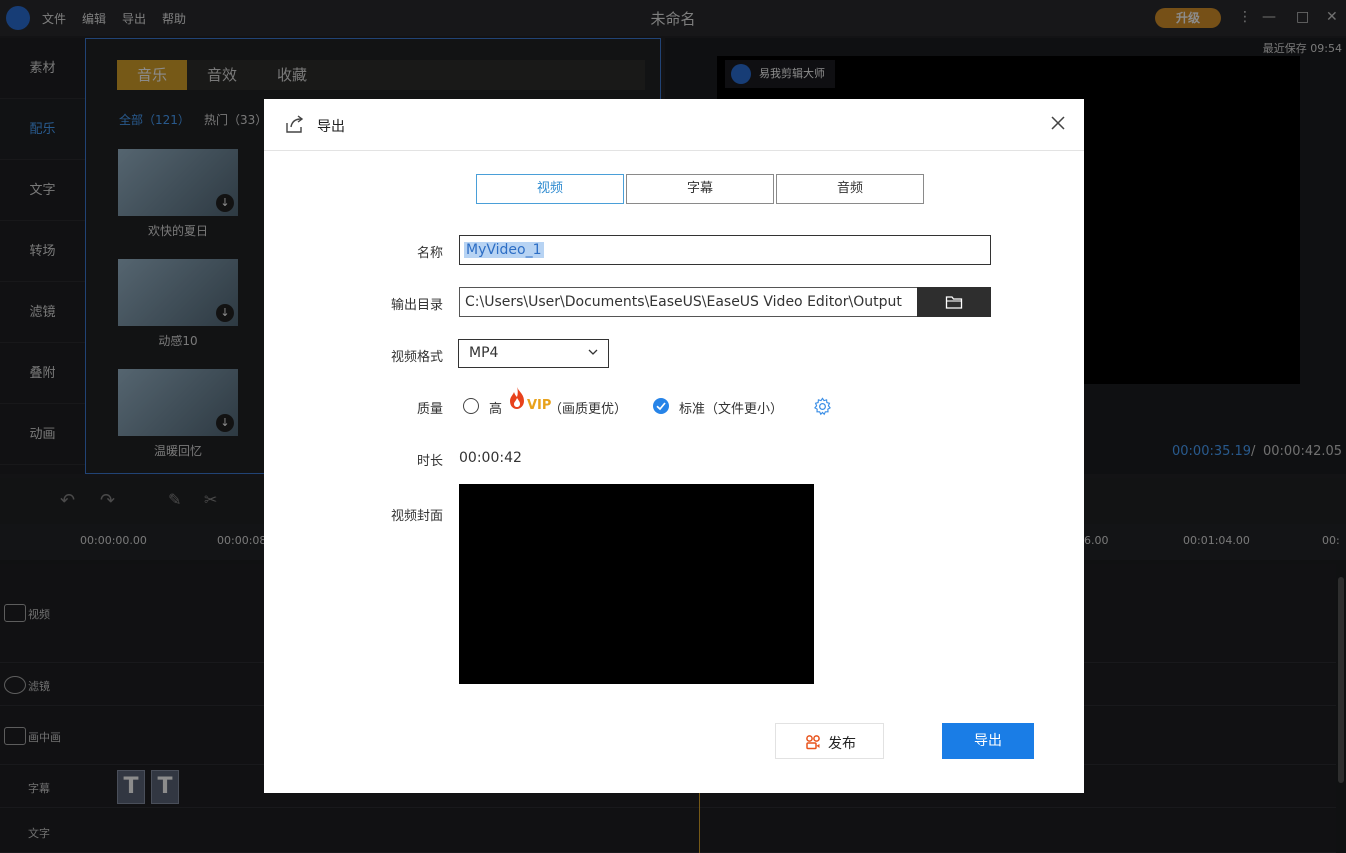 The width and height of the screenshot is (1346, 853). Describe the element at coordinates (550, 189) in the screenshot. I see `tab-video: 视频` at that location.